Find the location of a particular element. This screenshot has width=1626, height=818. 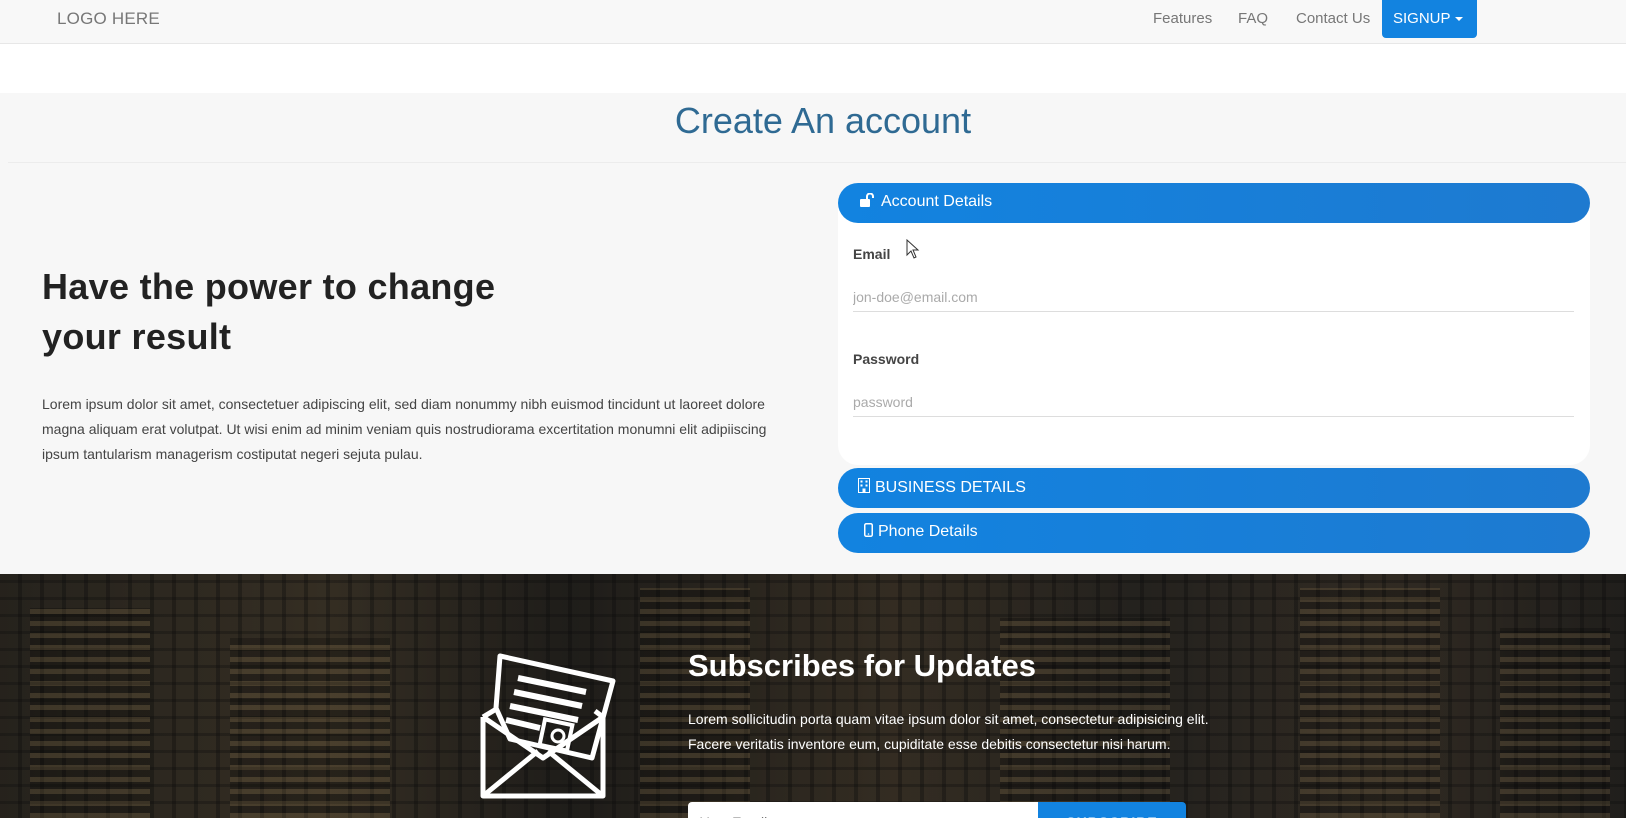

mouse-cursor-icon is located at coordinates (913, 251).